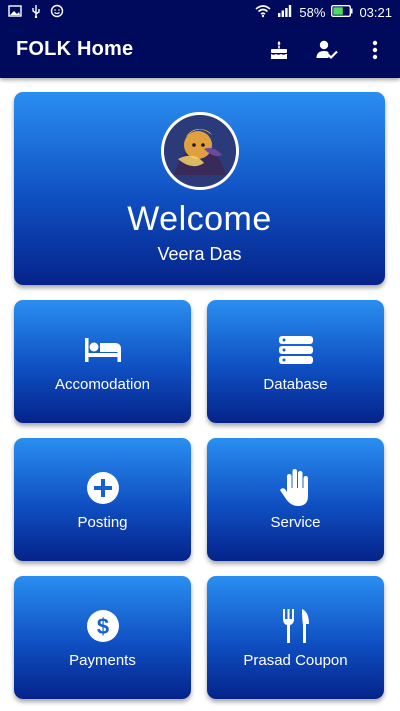 This screenshot has width=400, height=711. I want to click on image-icon, so click(15, 12).